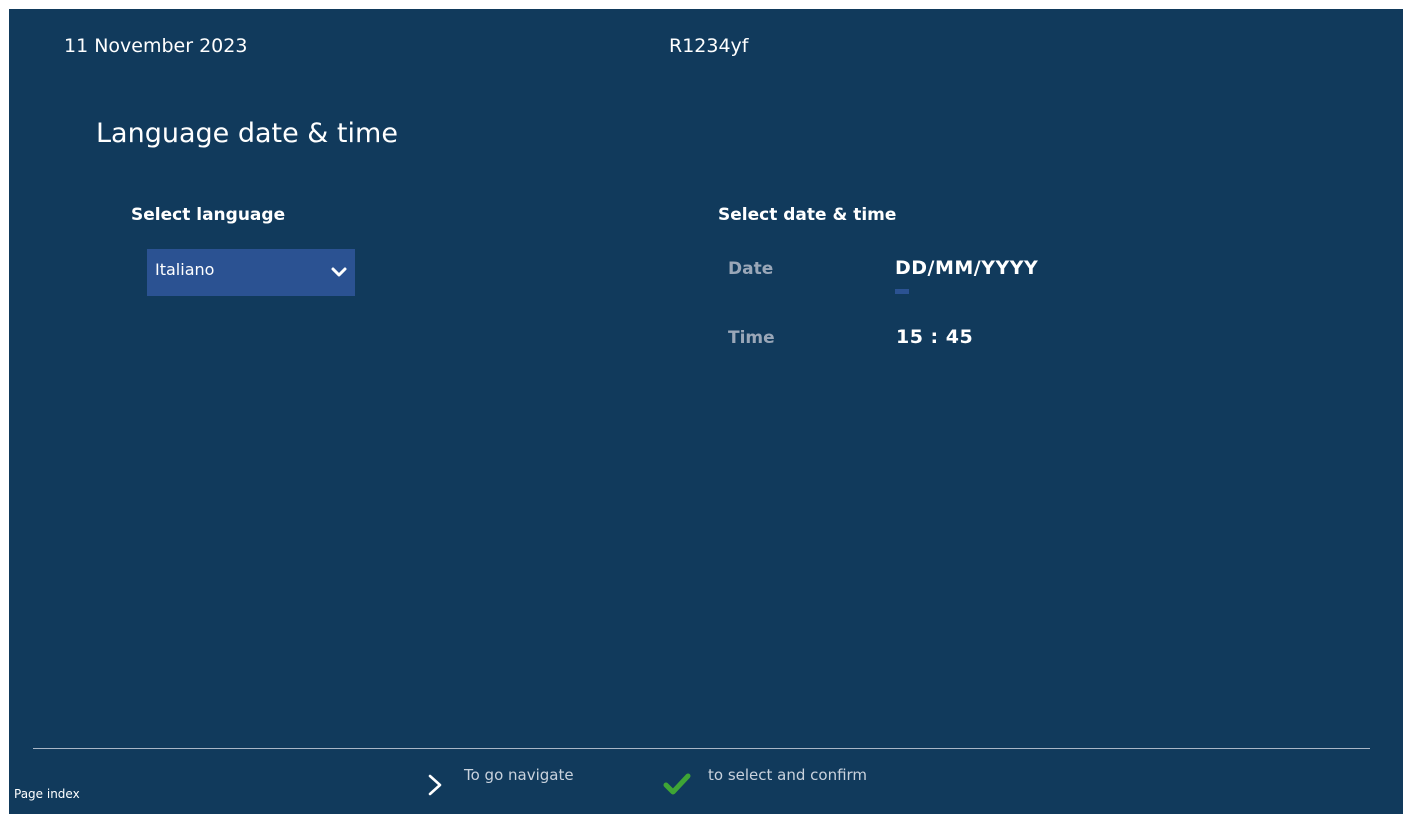 This screenshot has width=1403, height=814. I want to click on language-select: Italiano, so click(251, 272).